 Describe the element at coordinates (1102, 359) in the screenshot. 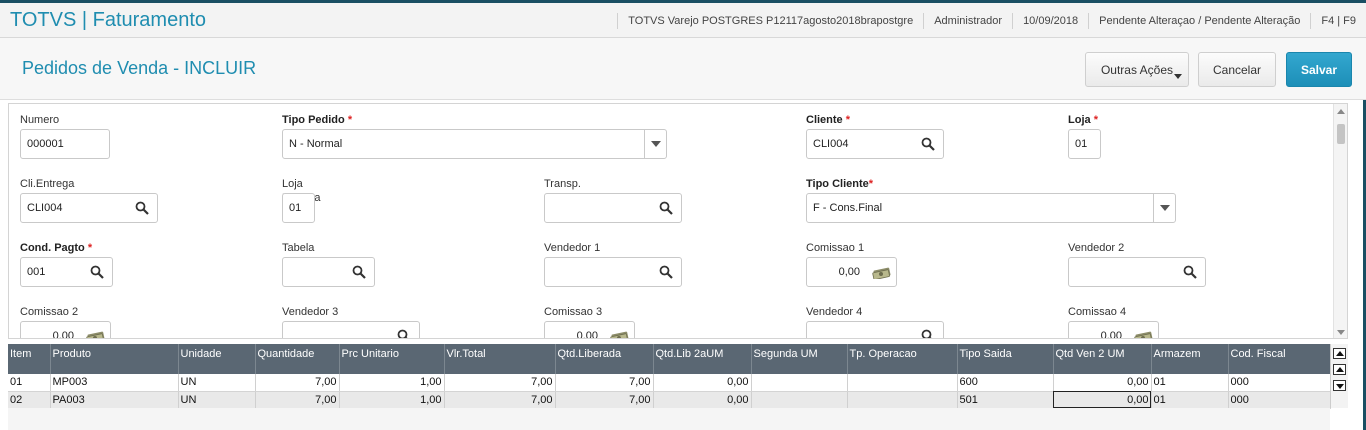

I see `col-header: Qtd Ven 2 UM` at that location.